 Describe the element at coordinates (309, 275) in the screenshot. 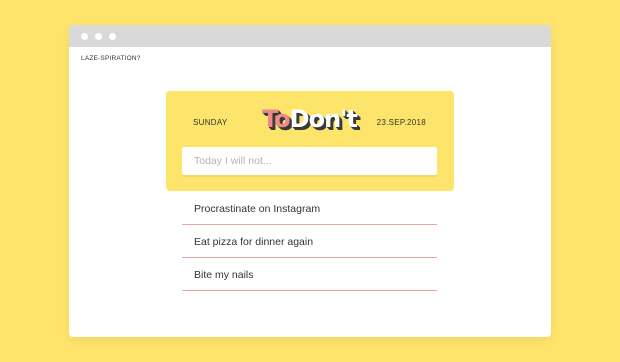

I see `list-item: Bite my nails` at that location.